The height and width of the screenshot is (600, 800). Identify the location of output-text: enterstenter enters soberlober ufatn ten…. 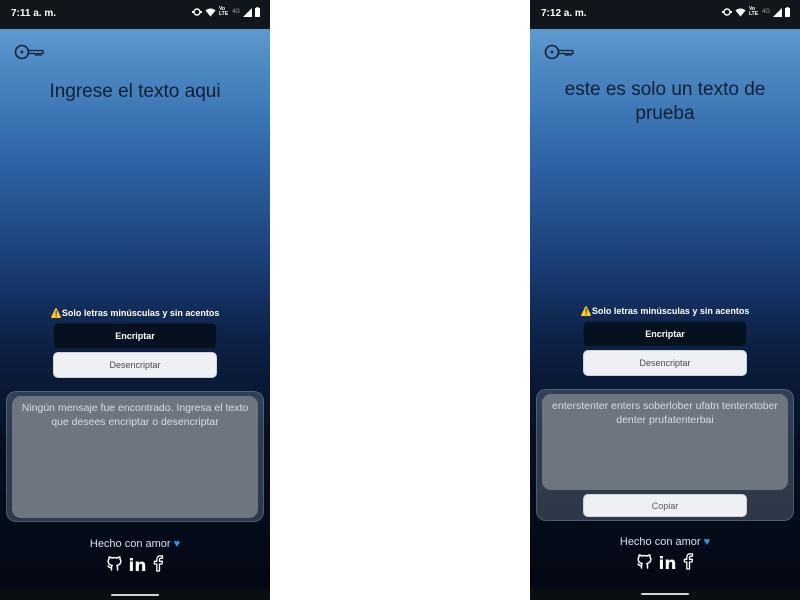
(665, 442).